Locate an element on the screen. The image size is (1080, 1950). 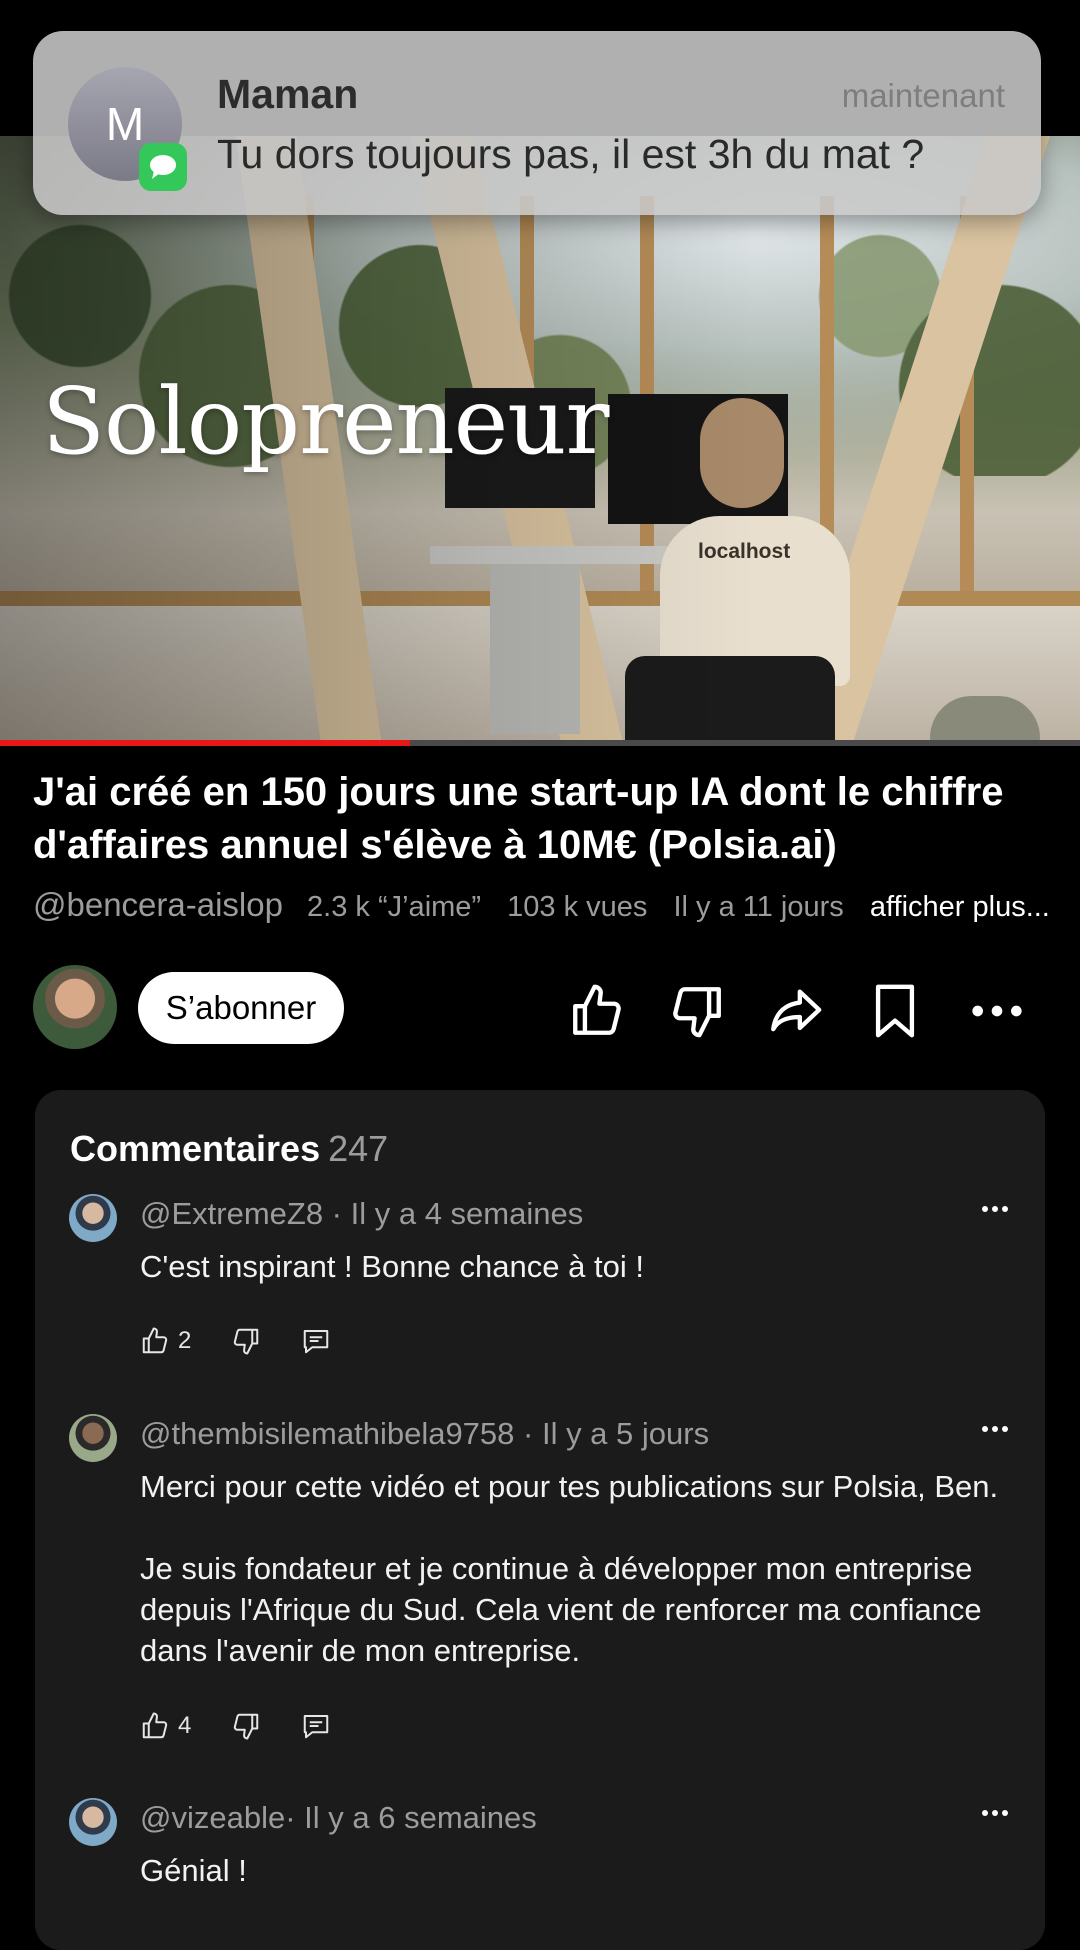
messages-icon is located at coordinates (163, 167).